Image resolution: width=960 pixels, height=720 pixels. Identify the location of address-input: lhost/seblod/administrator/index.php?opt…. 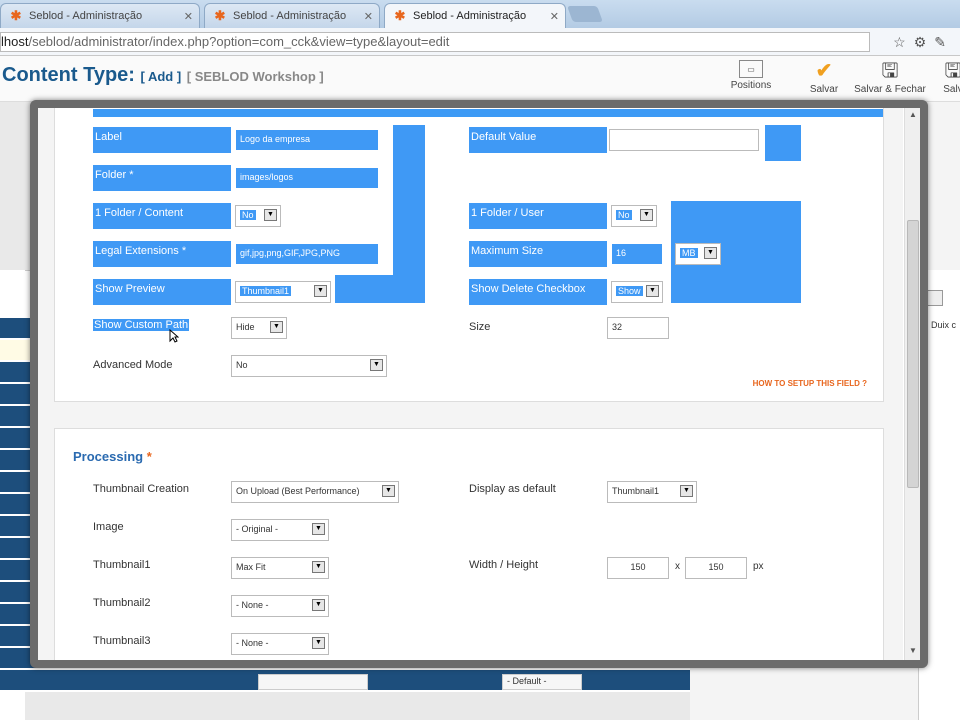
(435, 42).